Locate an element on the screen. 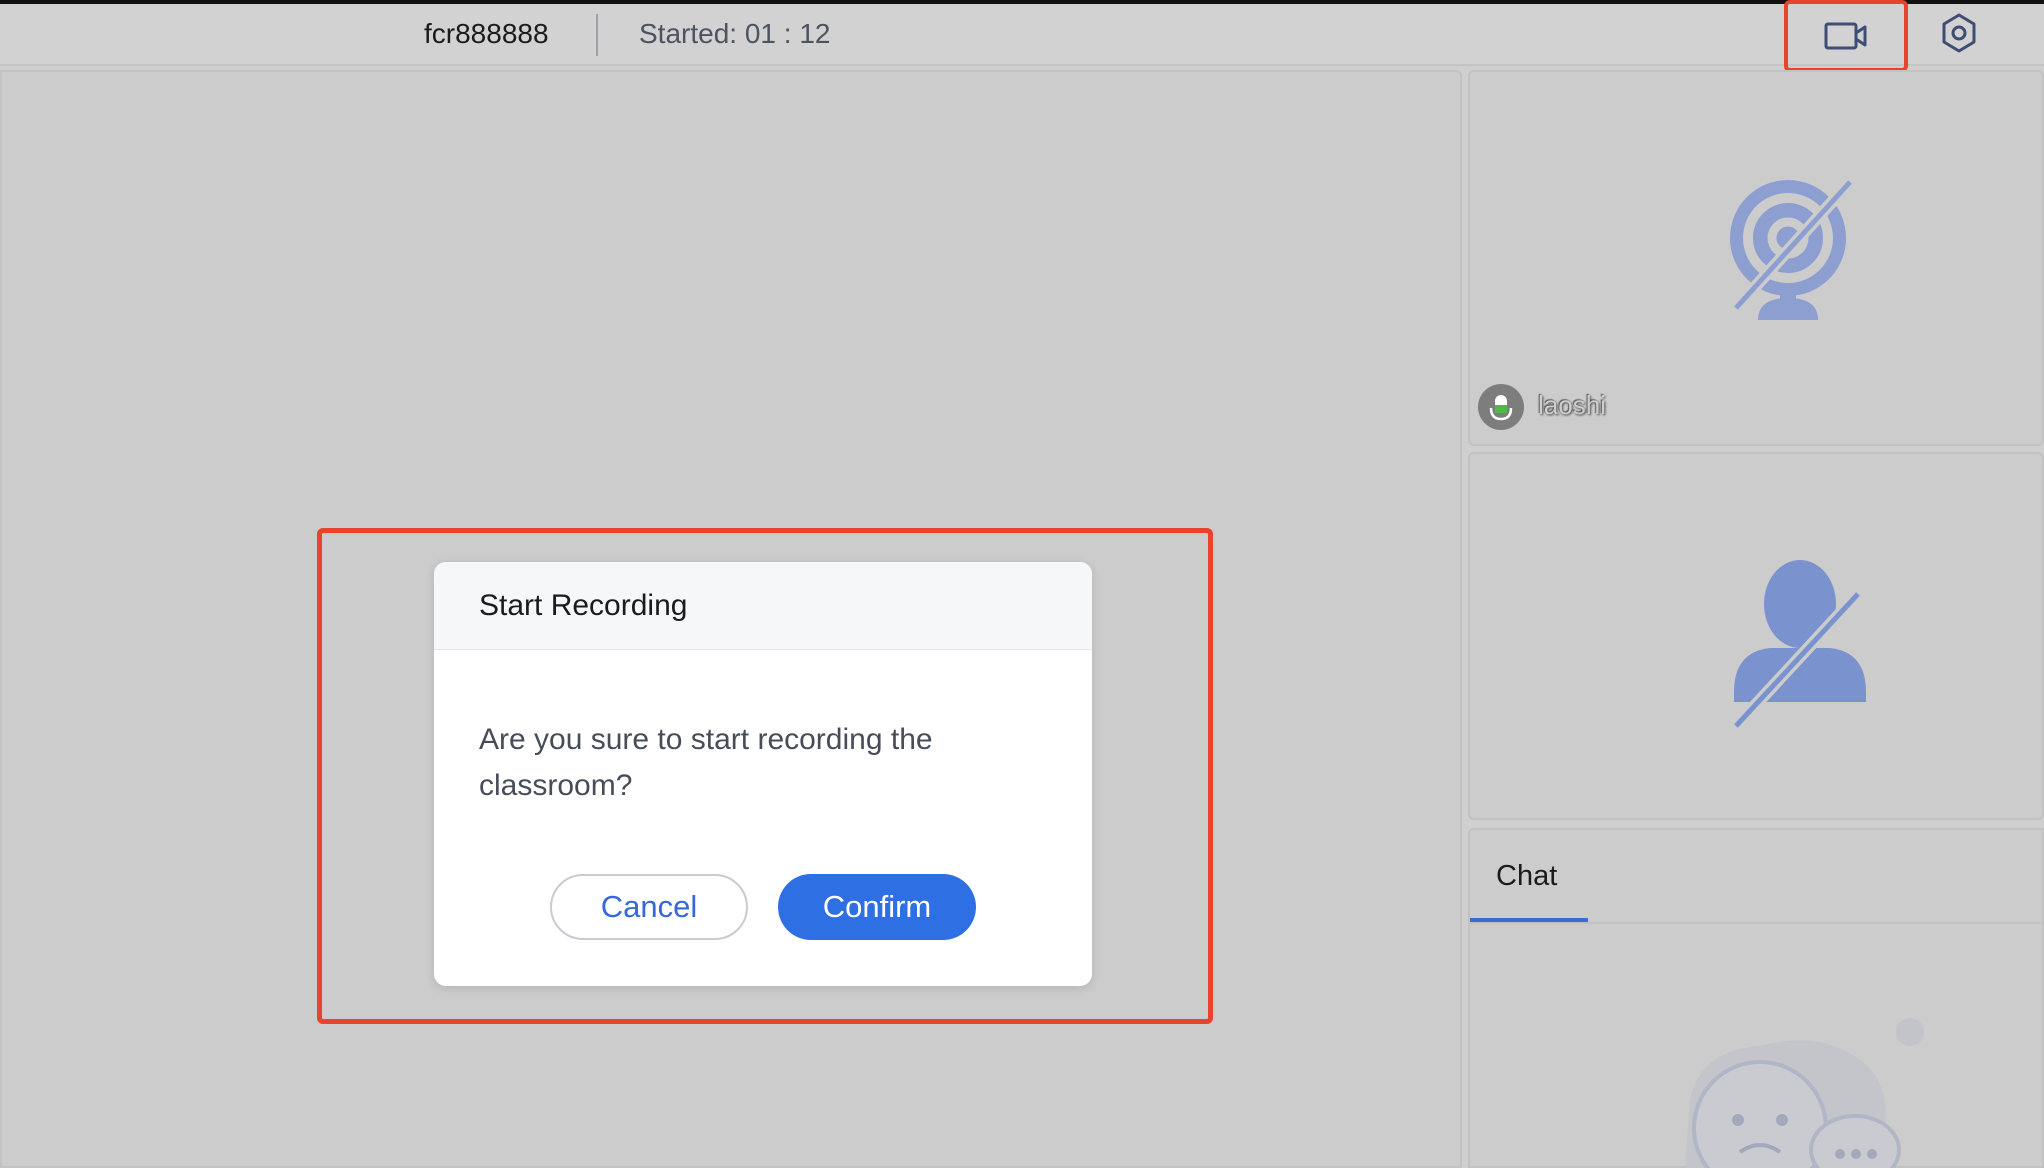 This screenshot has height=1168, width=2044. confirm-button: Confirm is located at coordinates (877, 907).